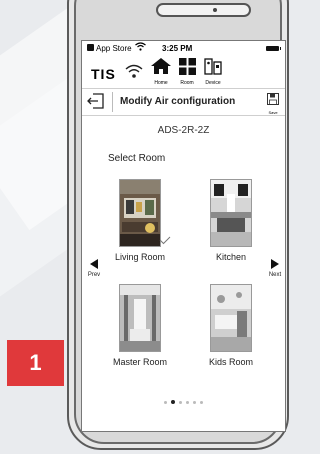 The width and height of the screenshot is (320, 454). Describe the element at coordinates (103, 74) in the screenshot. I see `tis-logo: TIS` at that location.